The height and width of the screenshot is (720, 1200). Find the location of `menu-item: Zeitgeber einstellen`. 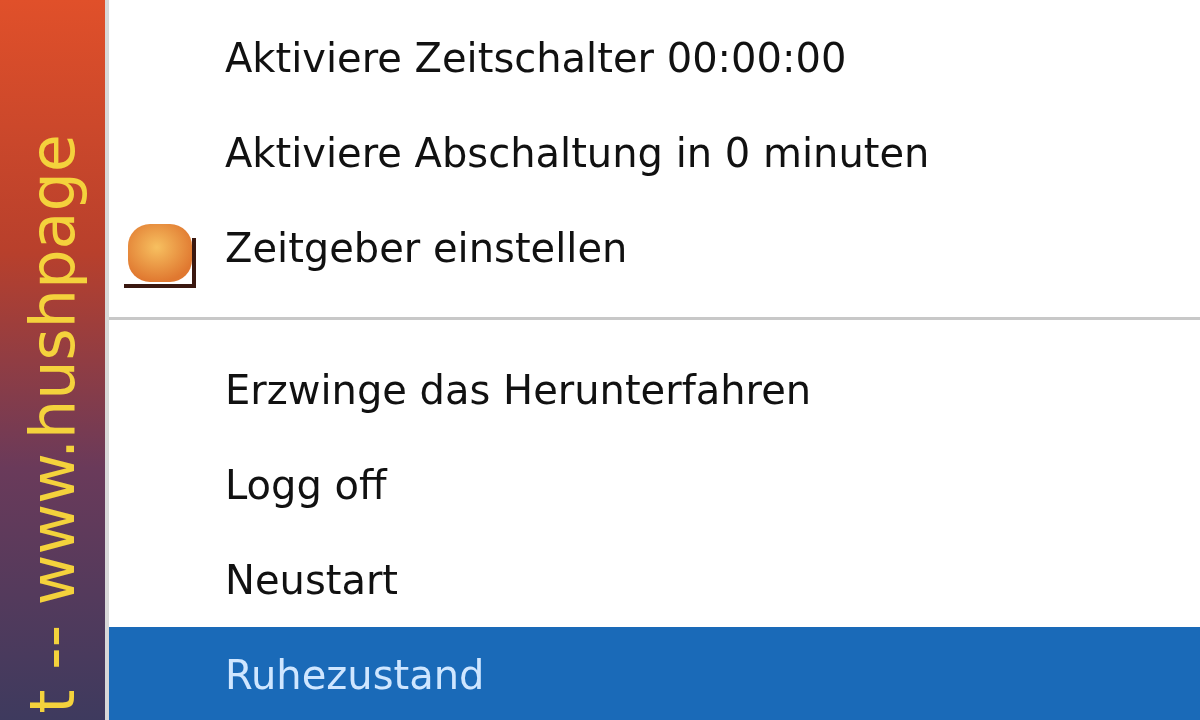

menu-item: Zeitgeber einstellen is located at coordinates (654, 247).